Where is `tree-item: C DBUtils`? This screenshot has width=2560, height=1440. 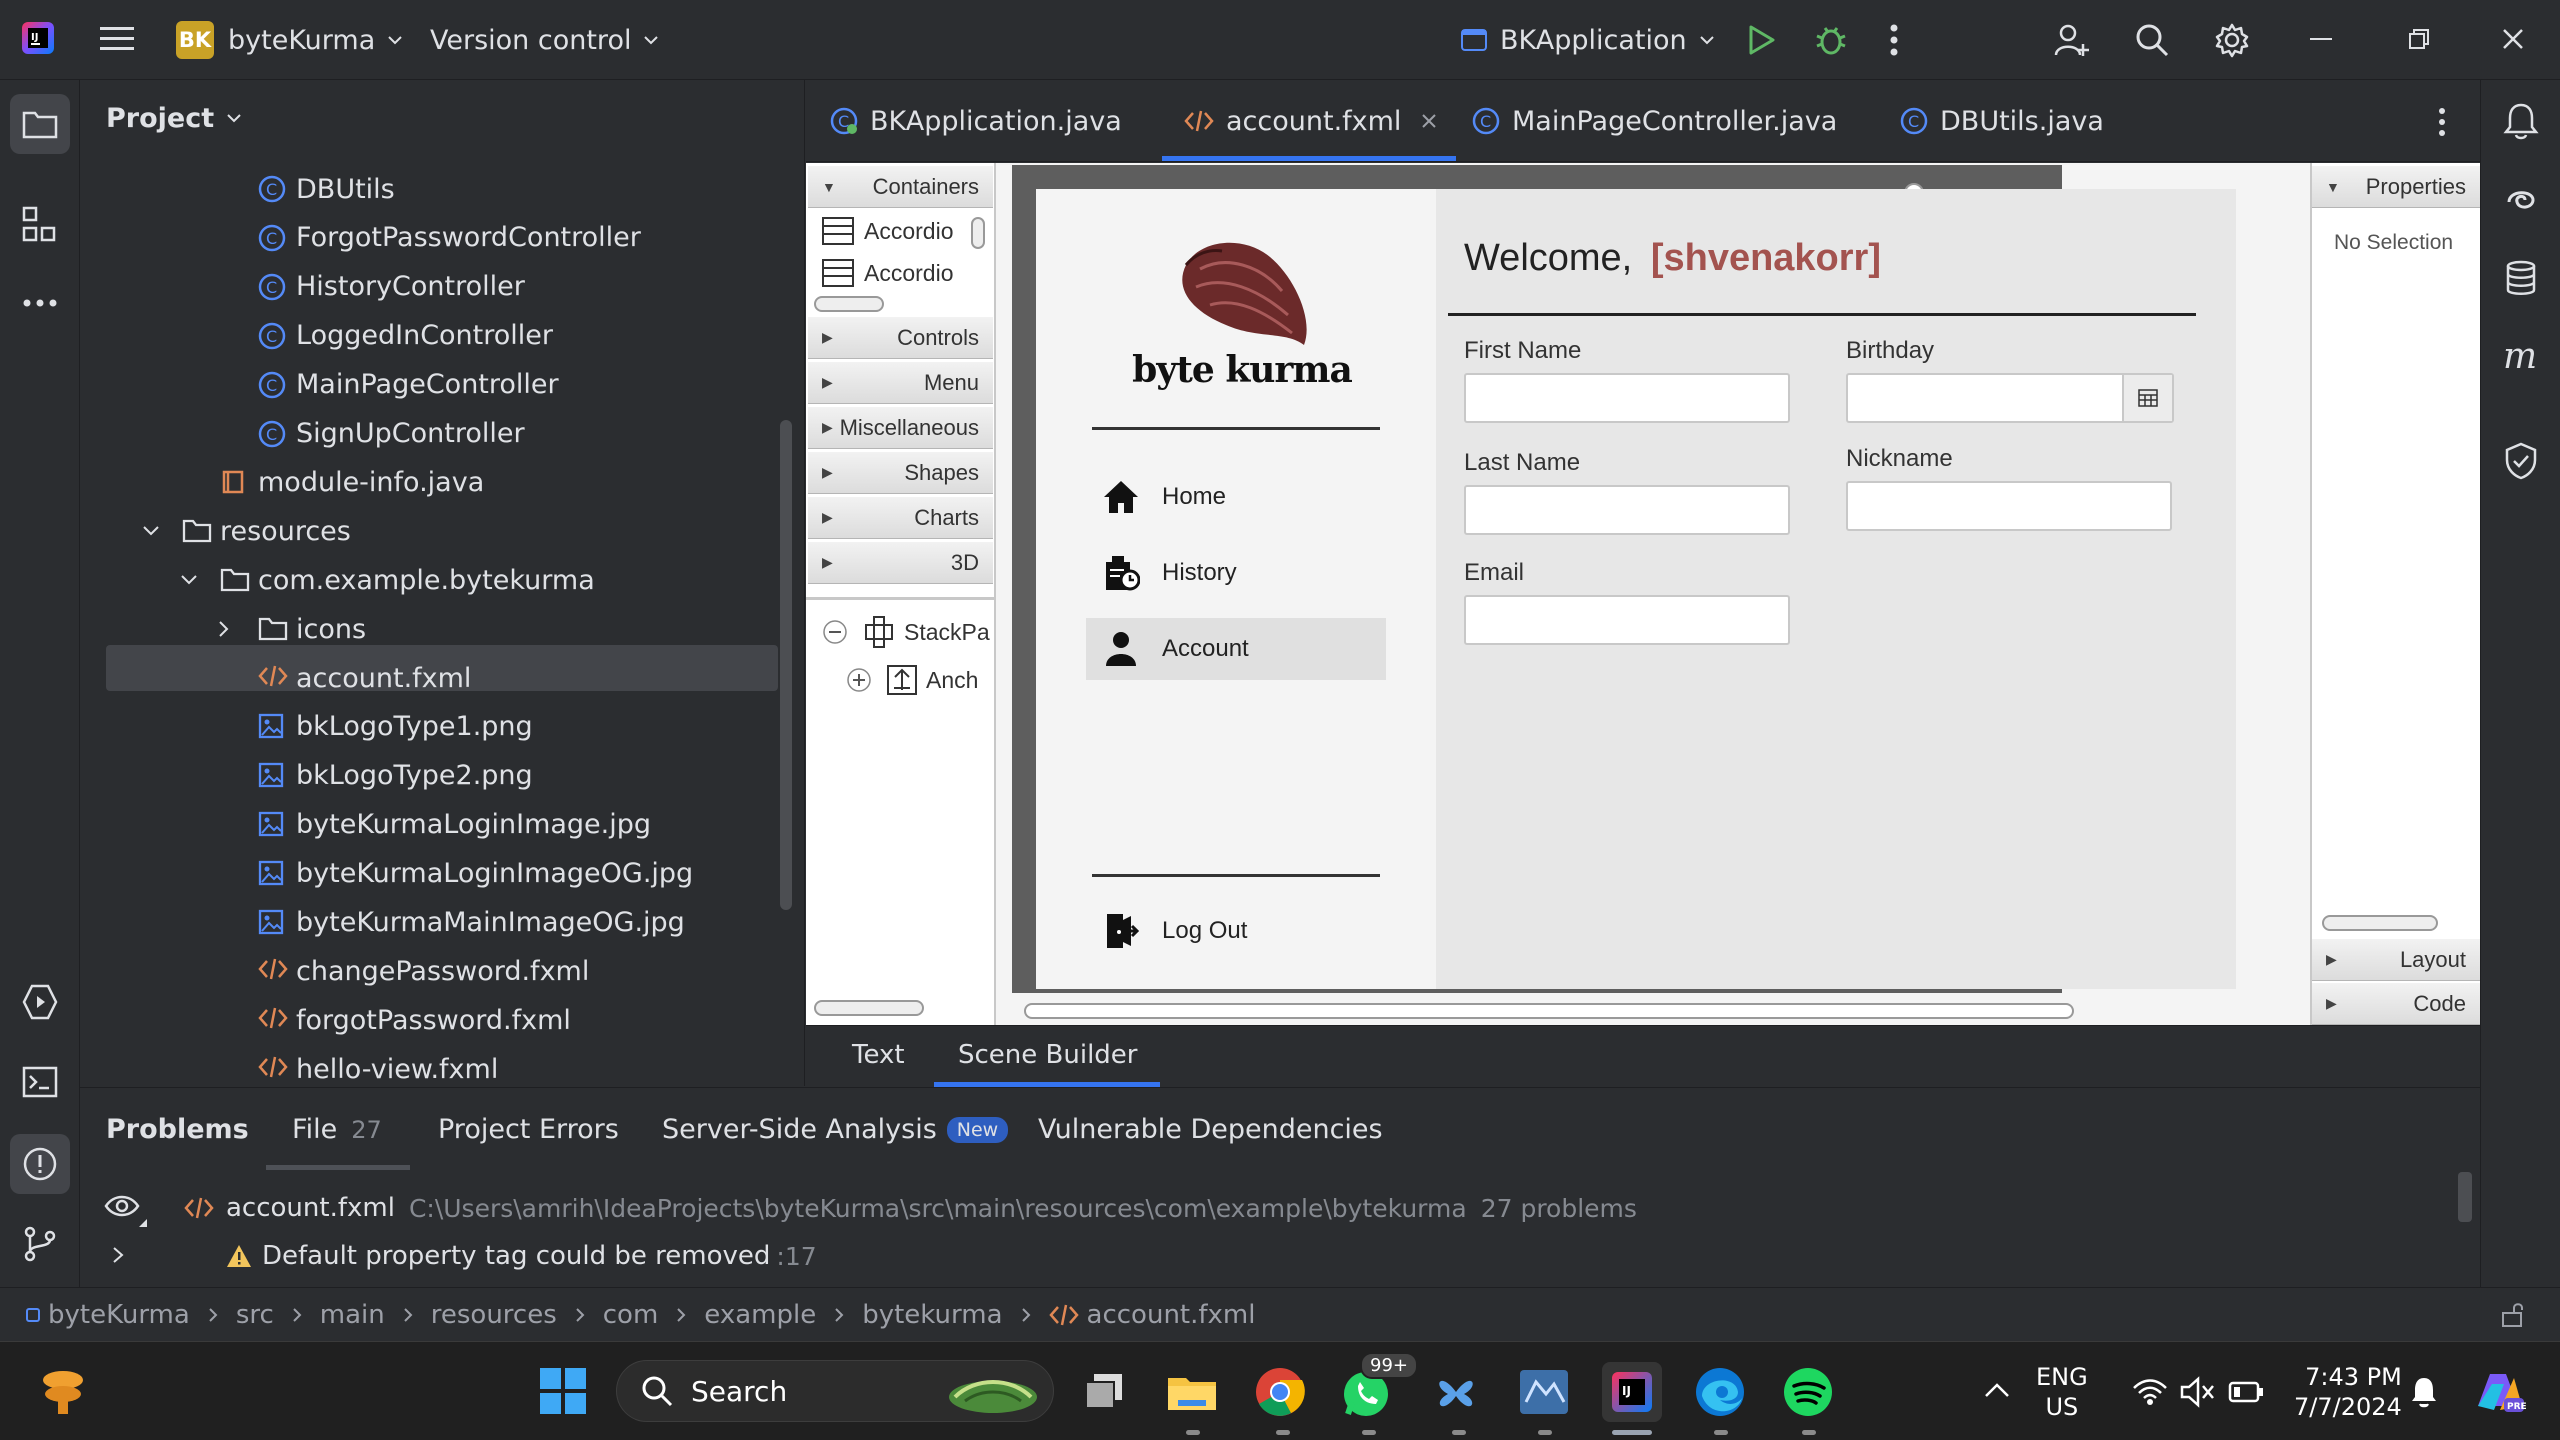 tree-item: C DBUtils is located at coordinates (326, 189).